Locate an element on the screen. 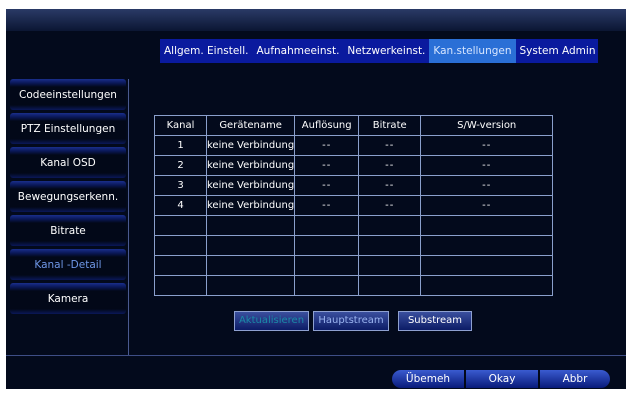 The width and height of the screenshot is (632, 398). footer-button-group: Übemeh Okay Abbr is located at coordinates (501, 379).